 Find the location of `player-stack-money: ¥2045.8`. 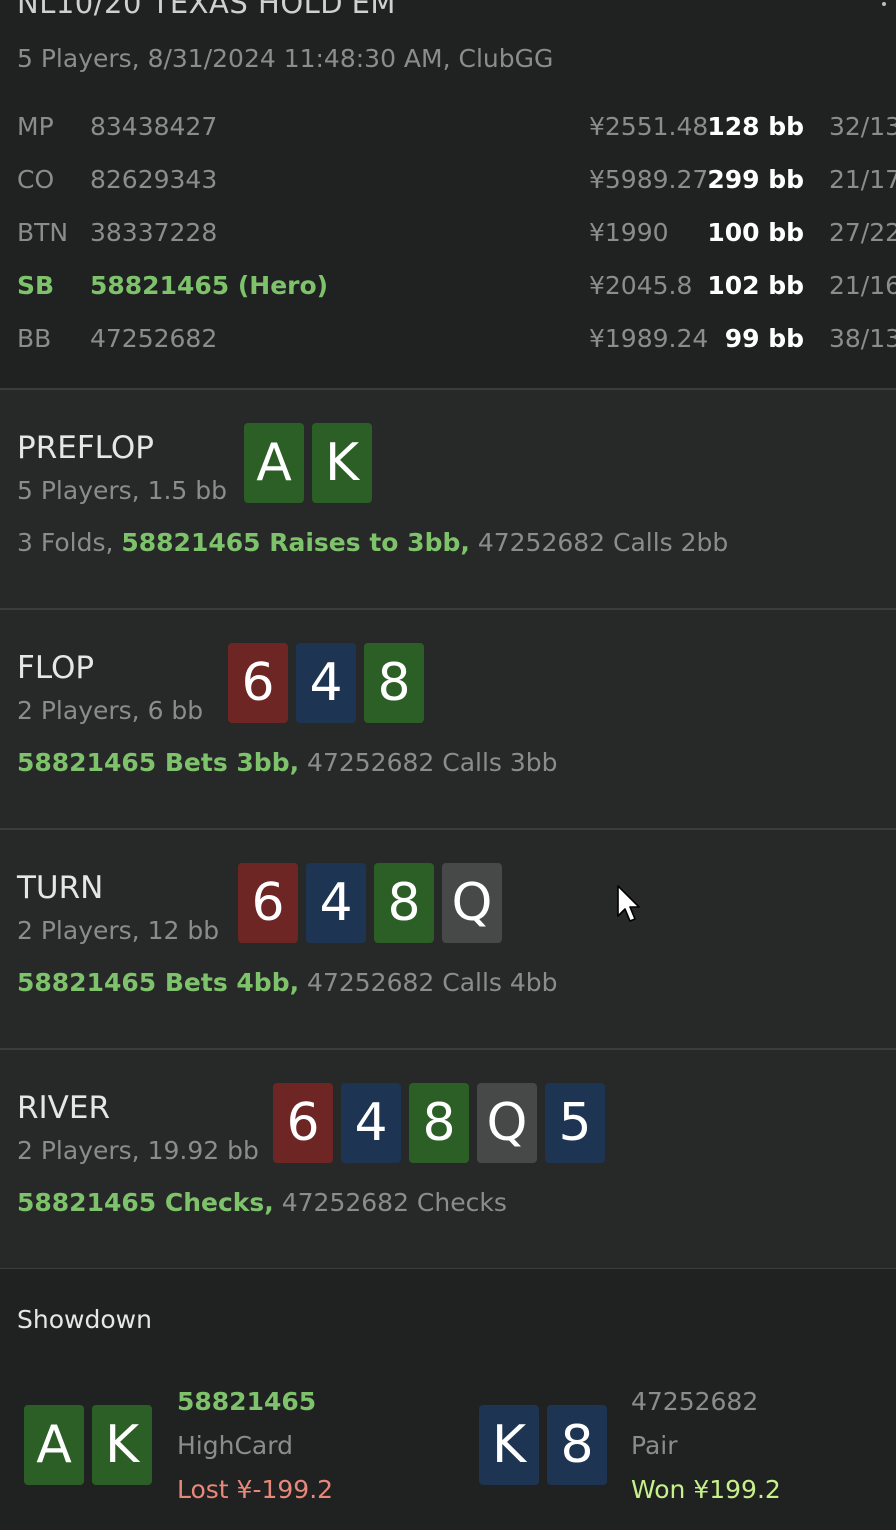

player-stack-money: ¥2045.8 is located at coordinates (641, 285).